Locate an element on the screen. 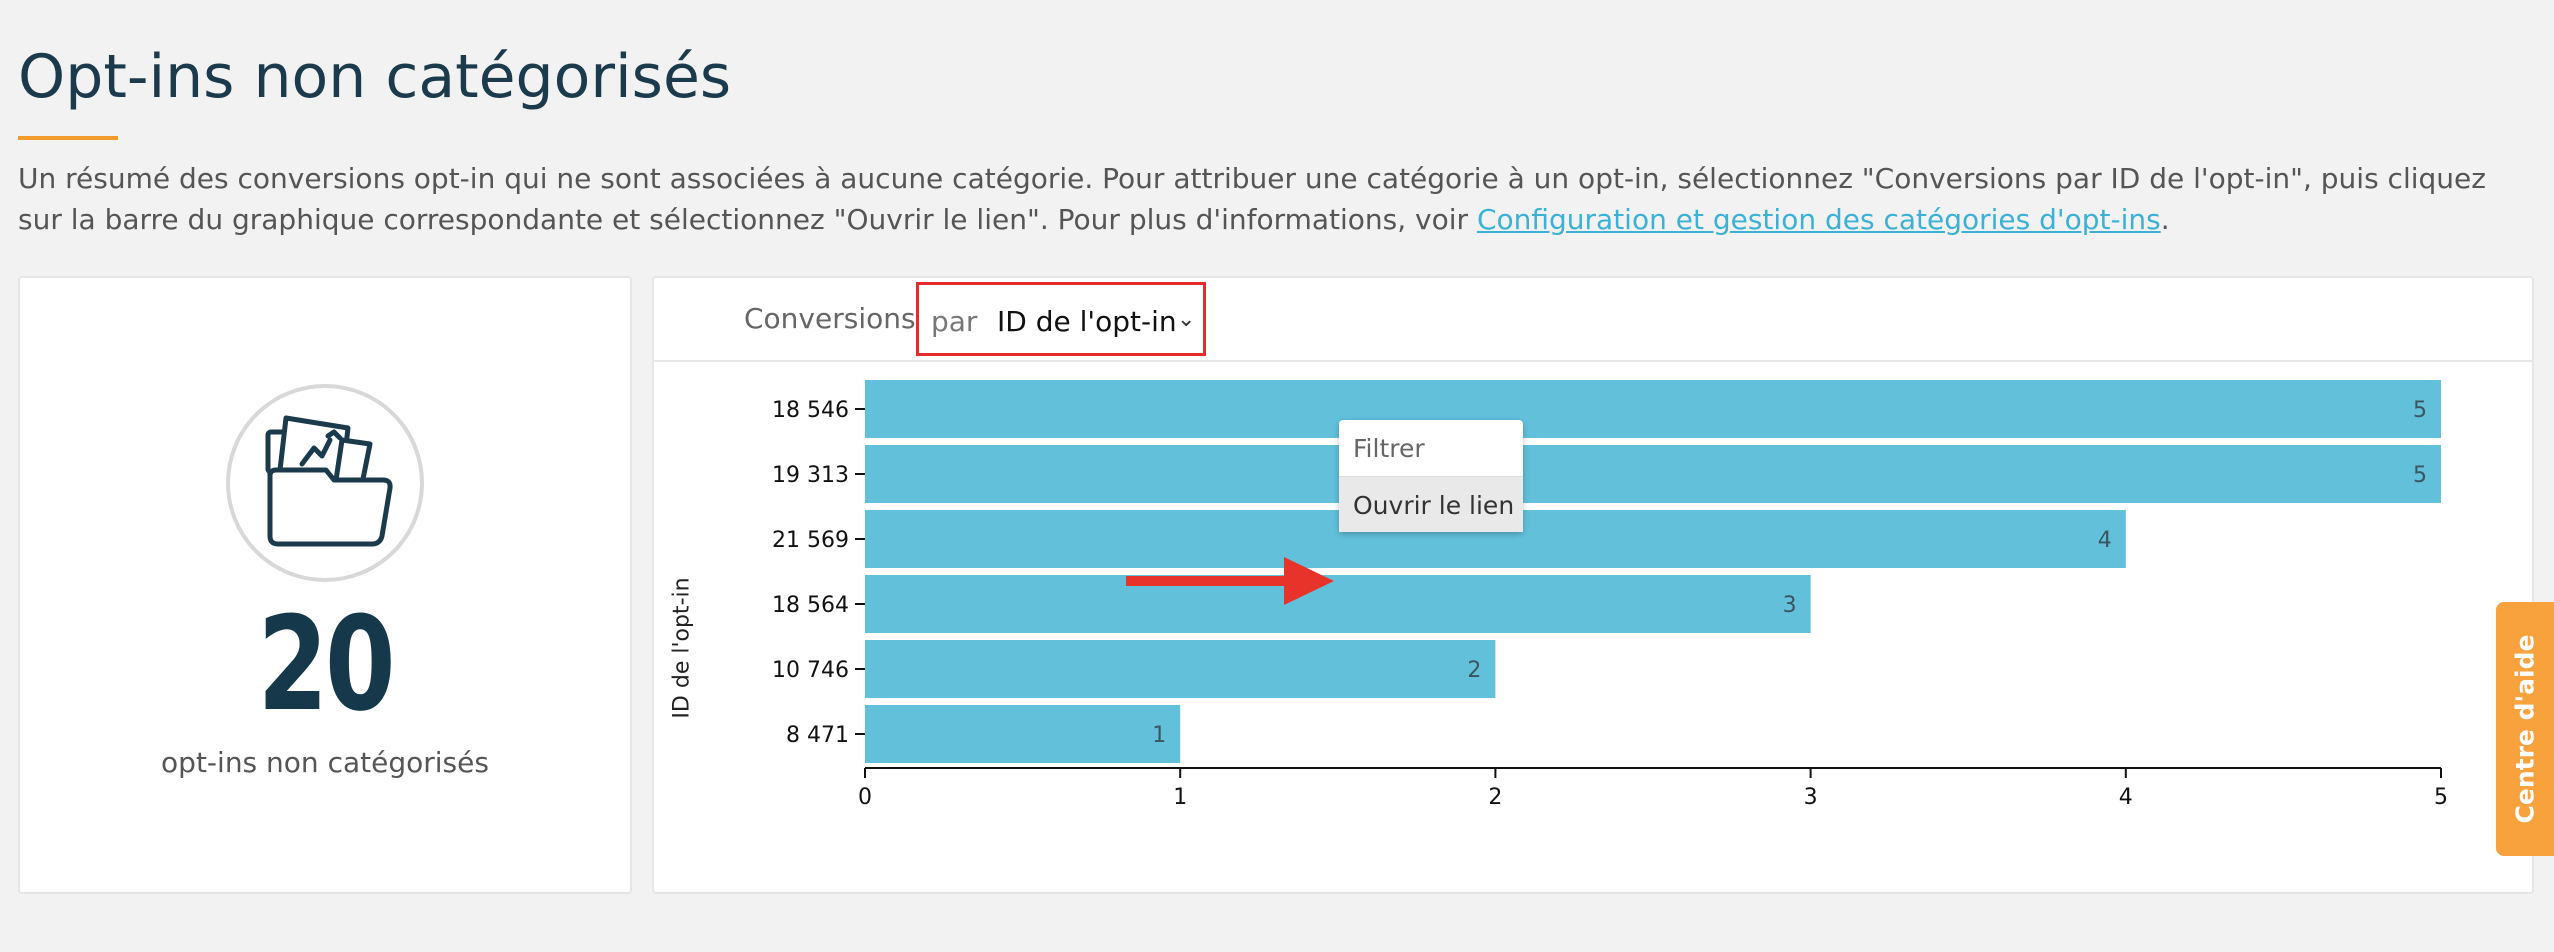  context-menu: Filtrer Ouvrir le lien is located at coordinates (1431, 476).